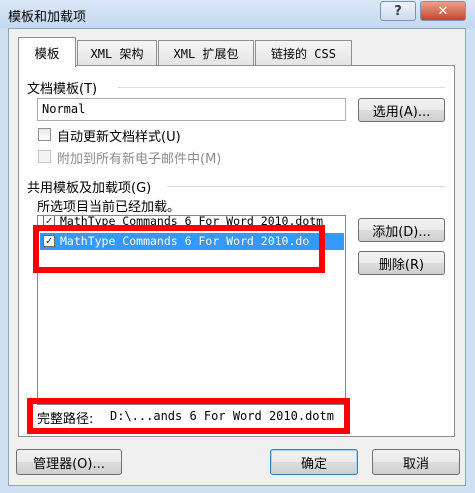  I want to click on ok-button: 确定, so click(314, 462).